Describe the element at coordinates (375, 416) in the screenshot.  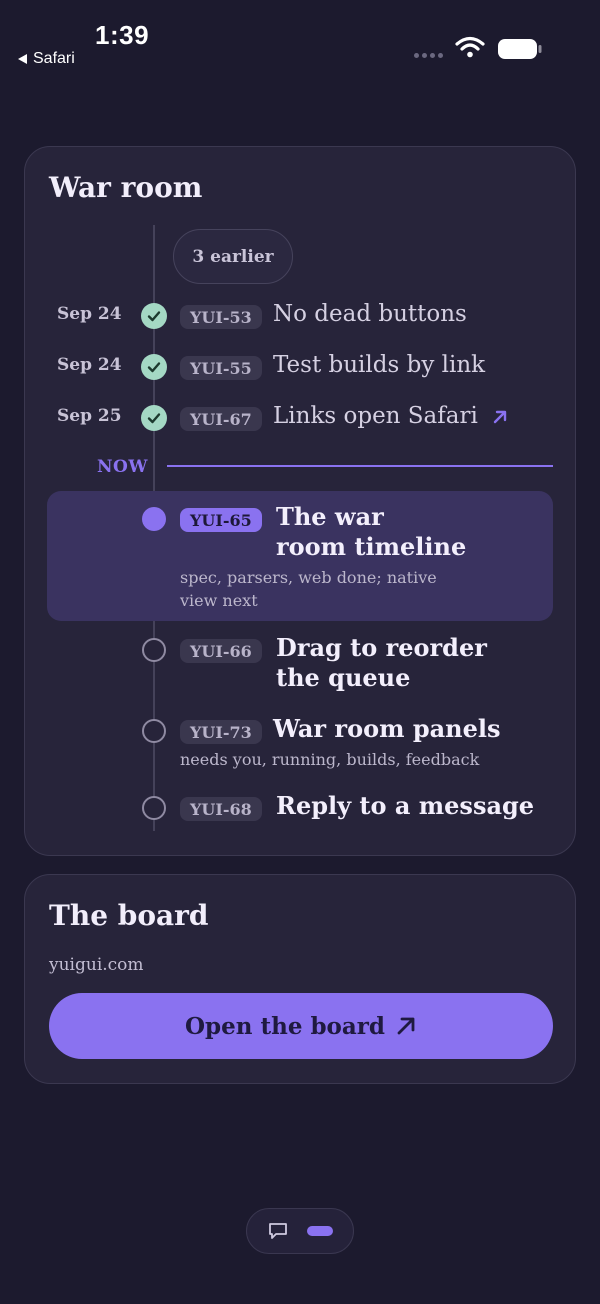
I see `item-title: Links open Safari` at that location.